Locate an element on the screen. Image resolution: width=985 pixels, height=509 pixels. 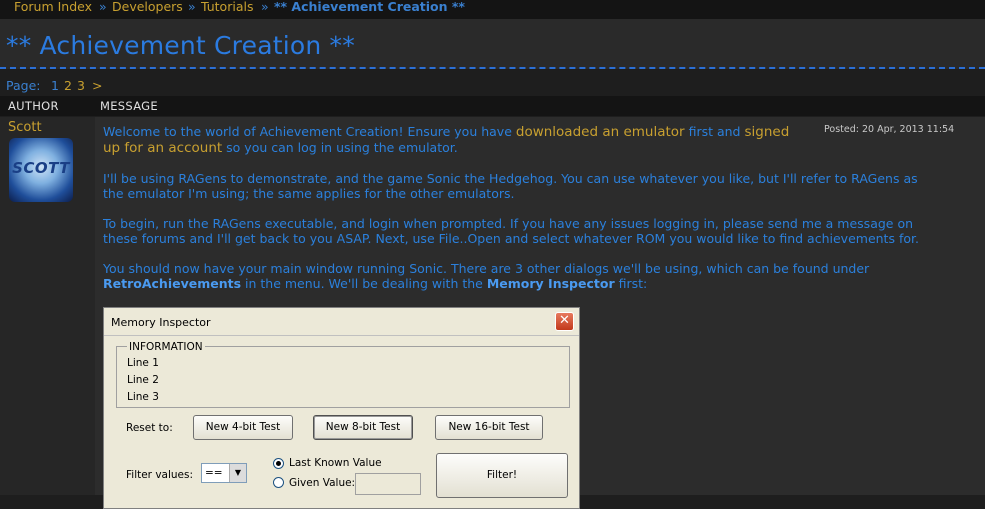
pagination: Page: 1 2 3 > is located at coordinates (492, 86).